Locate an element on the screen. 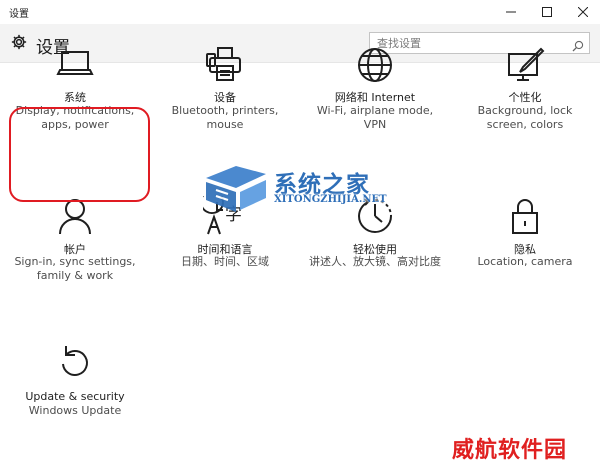  svg-text: 字 is located at coordinates (233, 215).